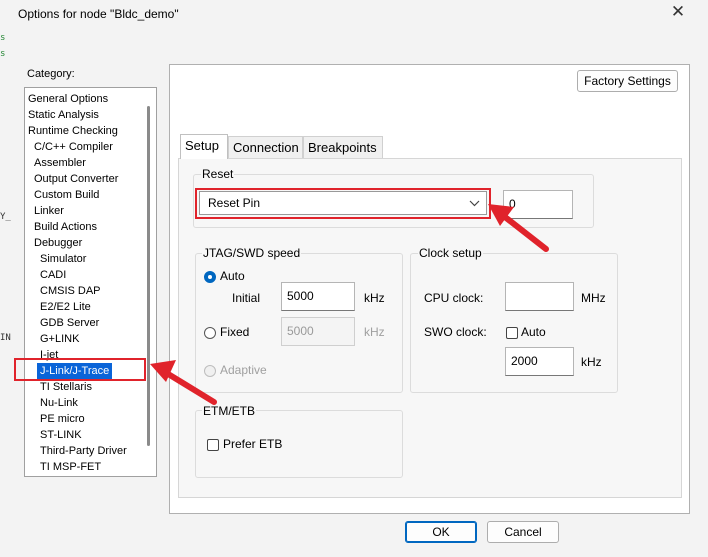 This screenshot has height=557, width=708. What do you see at coordinates (183, 382) in the screenshot?
I see `arrow-to-category` at bounding box center [183, 382].